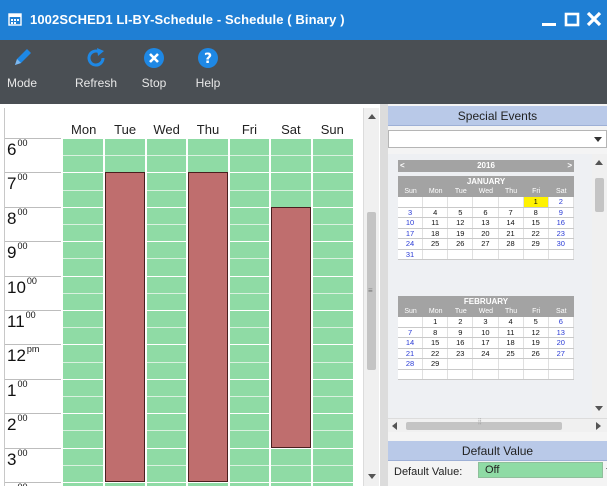 This screenshot has height=486, width=607. Describe the element at coordinates (96, 57) in the screenshot. I see `refresh-icon` at that location.